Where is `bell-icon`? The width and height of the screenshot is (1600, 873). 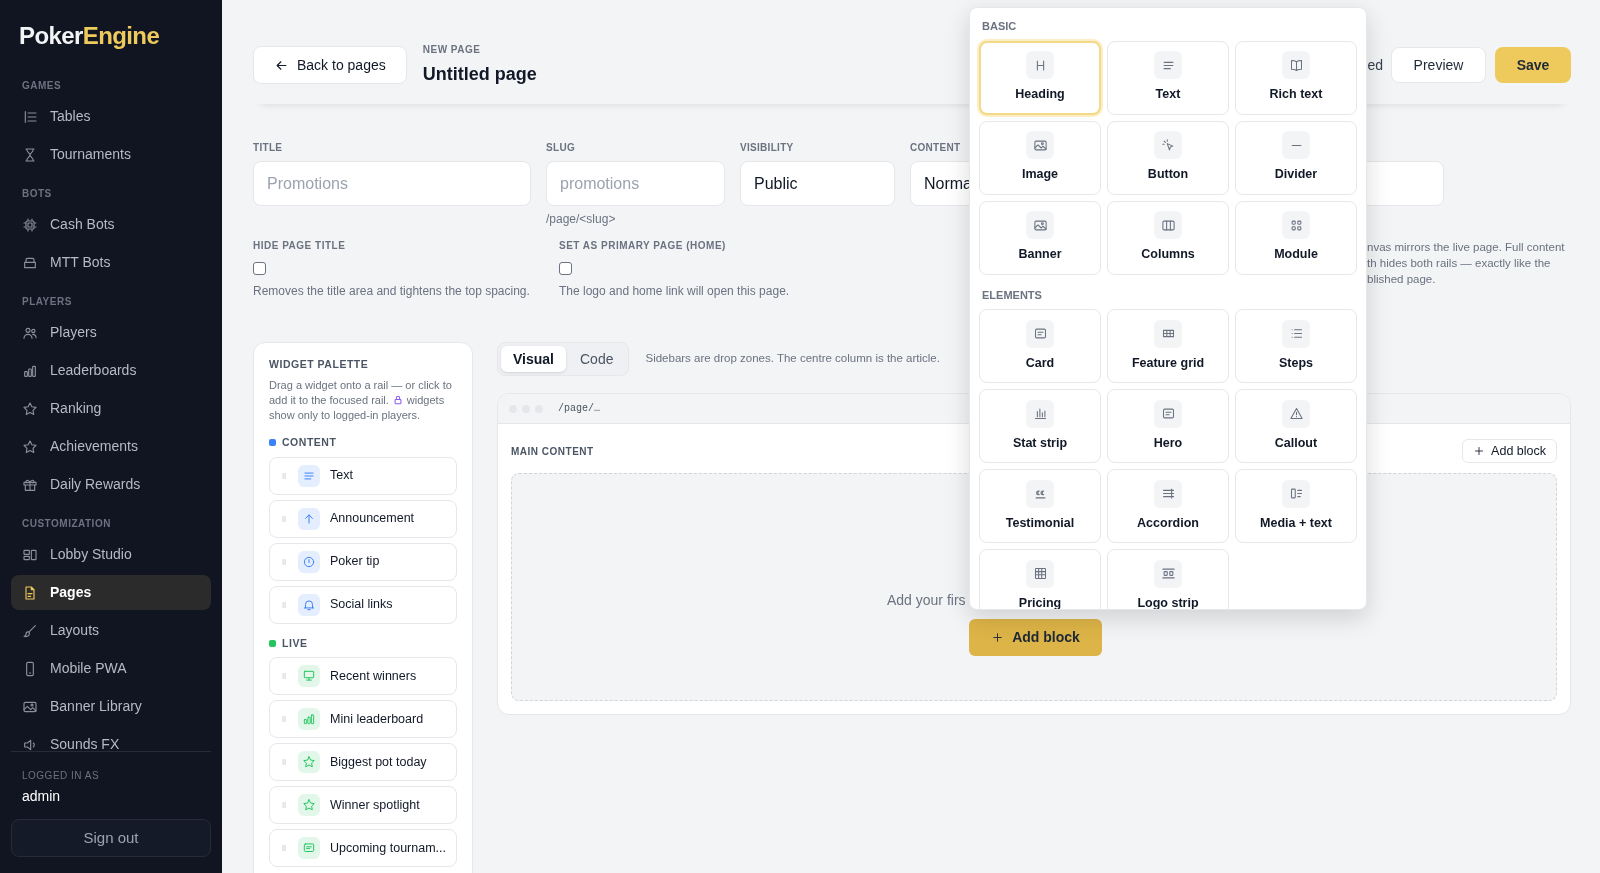
bell-icon is located at coordinates (309, 604).